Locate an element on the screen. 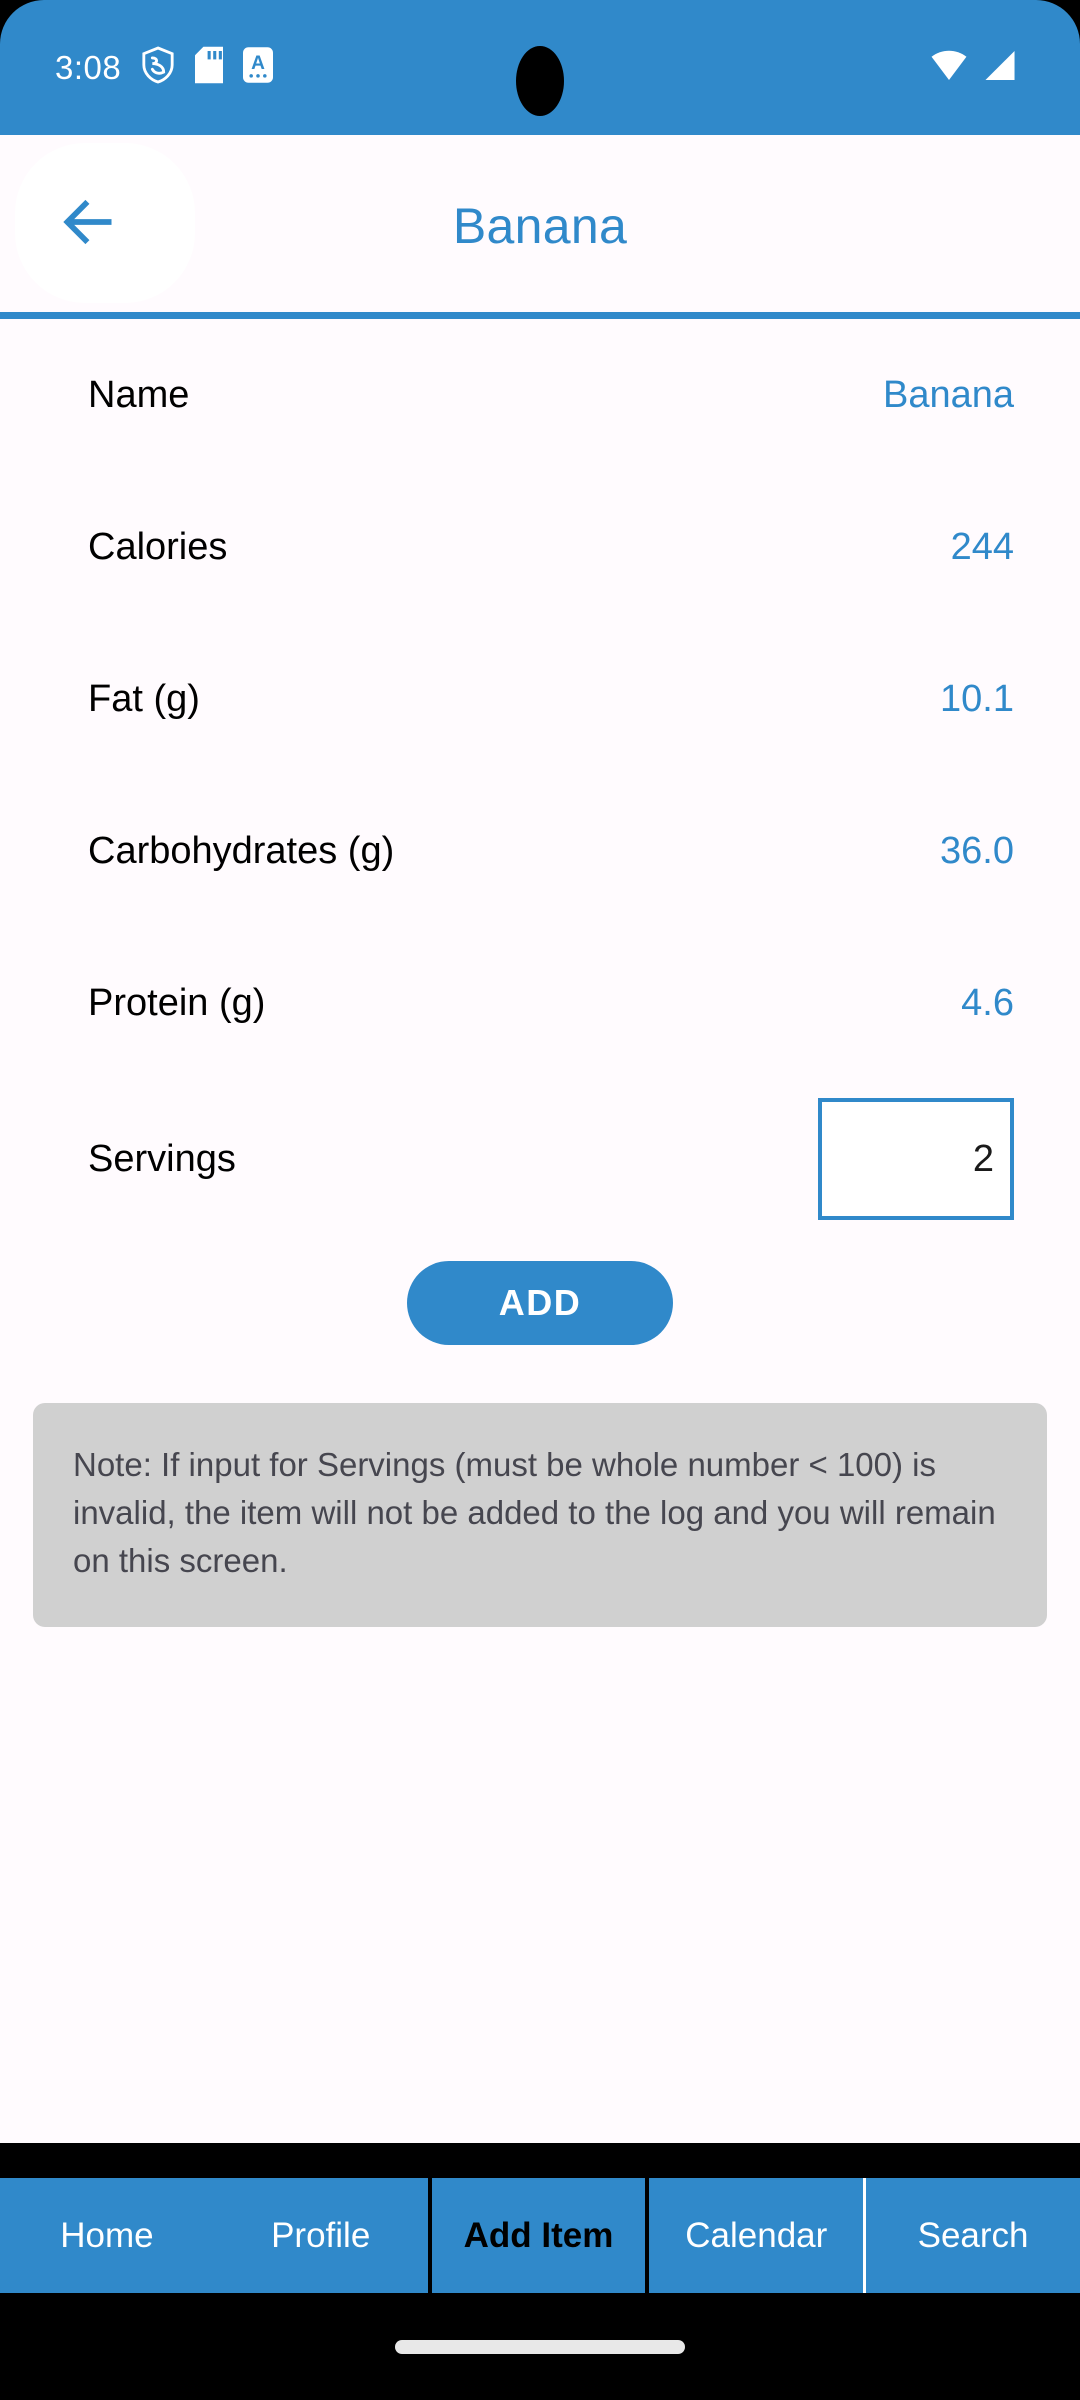 The height and width of the screenshot is (2400, 1080). nav-tab-profile: Profile is located at coordinates (321, 2235).